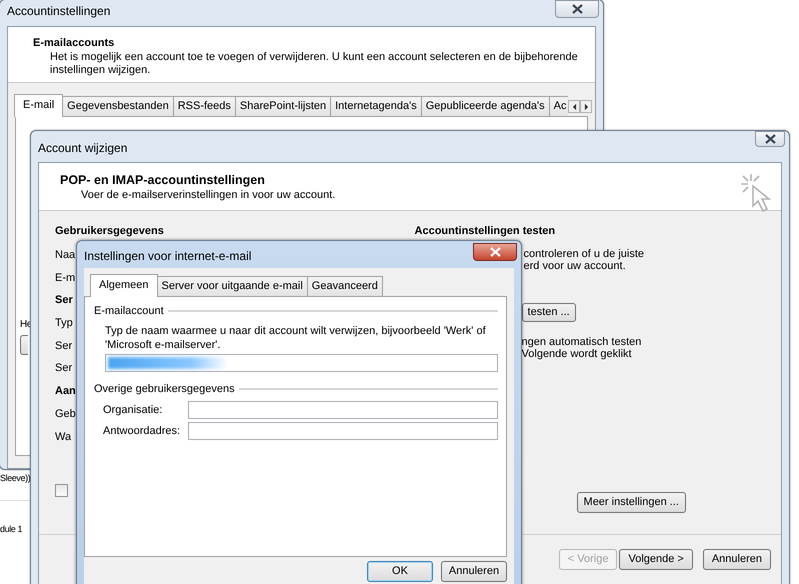 This screenshot has width=799, height=584. What do you see at coordinates (296, 311) in the screenshot?
I see `group-heading: E-mailaccount` at bounding box center [296, 311].